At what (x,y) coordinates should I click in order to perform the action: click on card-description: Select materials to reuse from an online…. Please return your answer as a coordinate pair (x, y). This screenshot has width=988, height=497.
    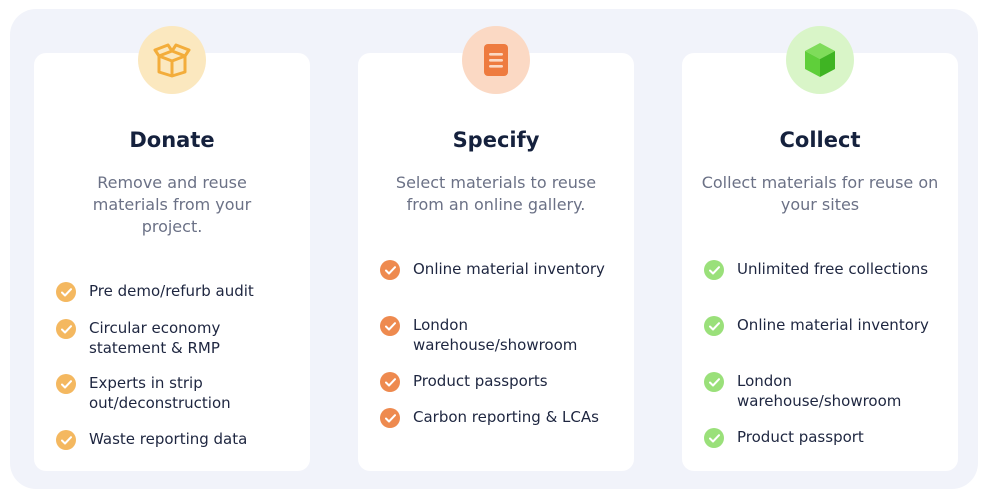
    Looking at the image, I should click on (496, 193).